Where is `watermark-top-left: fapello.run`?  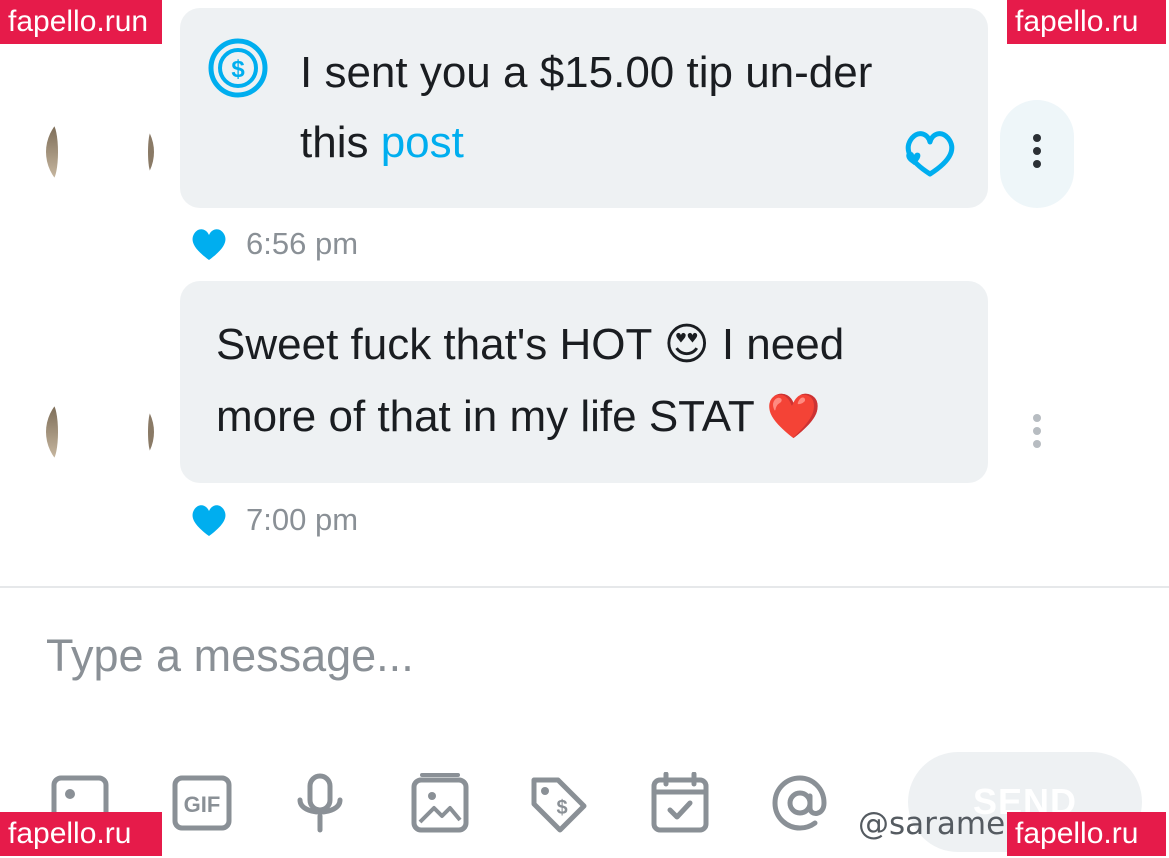 watermark-top-left: fapello.run is located at coordinates (81, 22).